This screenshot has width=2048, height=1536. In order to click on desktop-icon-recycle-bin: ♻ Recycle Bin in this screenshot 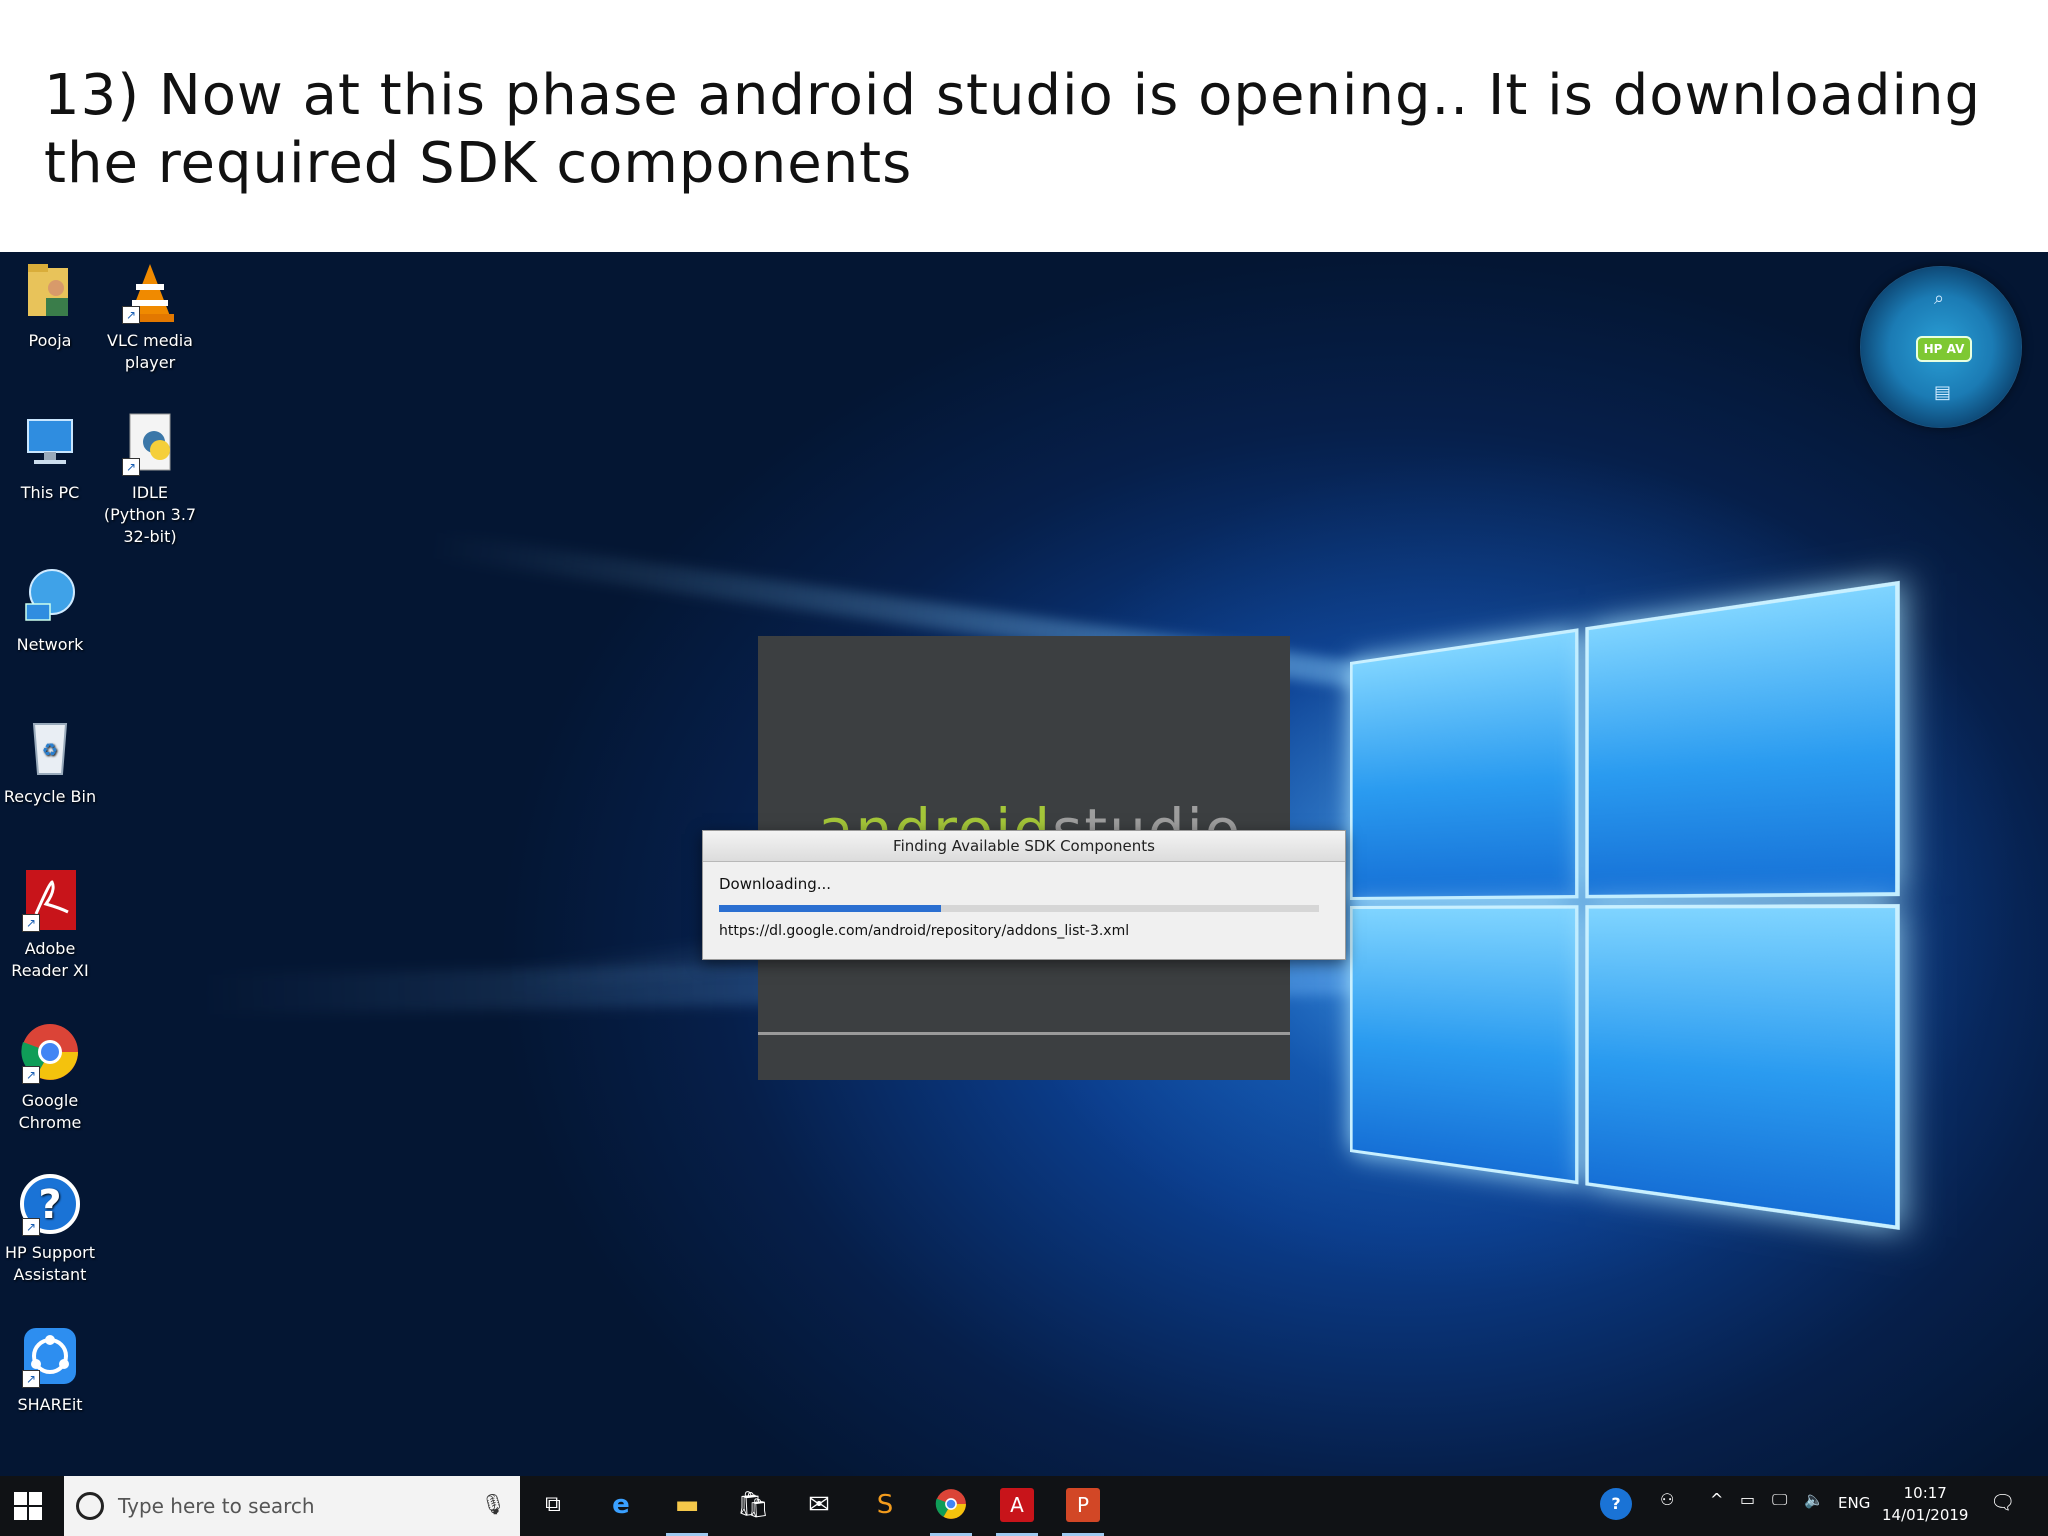, I will do `click(50, 762)`.